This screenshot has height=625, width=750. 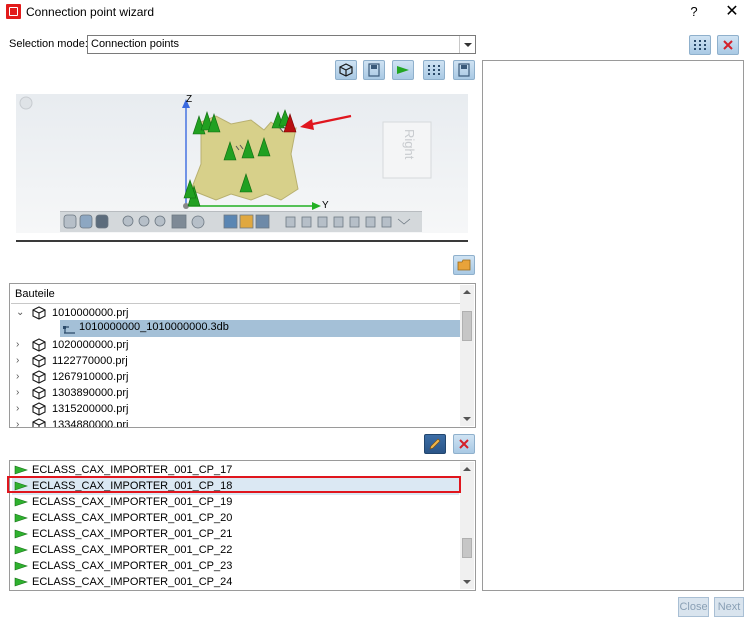 I want to click on viewer-divider, so click(x=242, y=241).